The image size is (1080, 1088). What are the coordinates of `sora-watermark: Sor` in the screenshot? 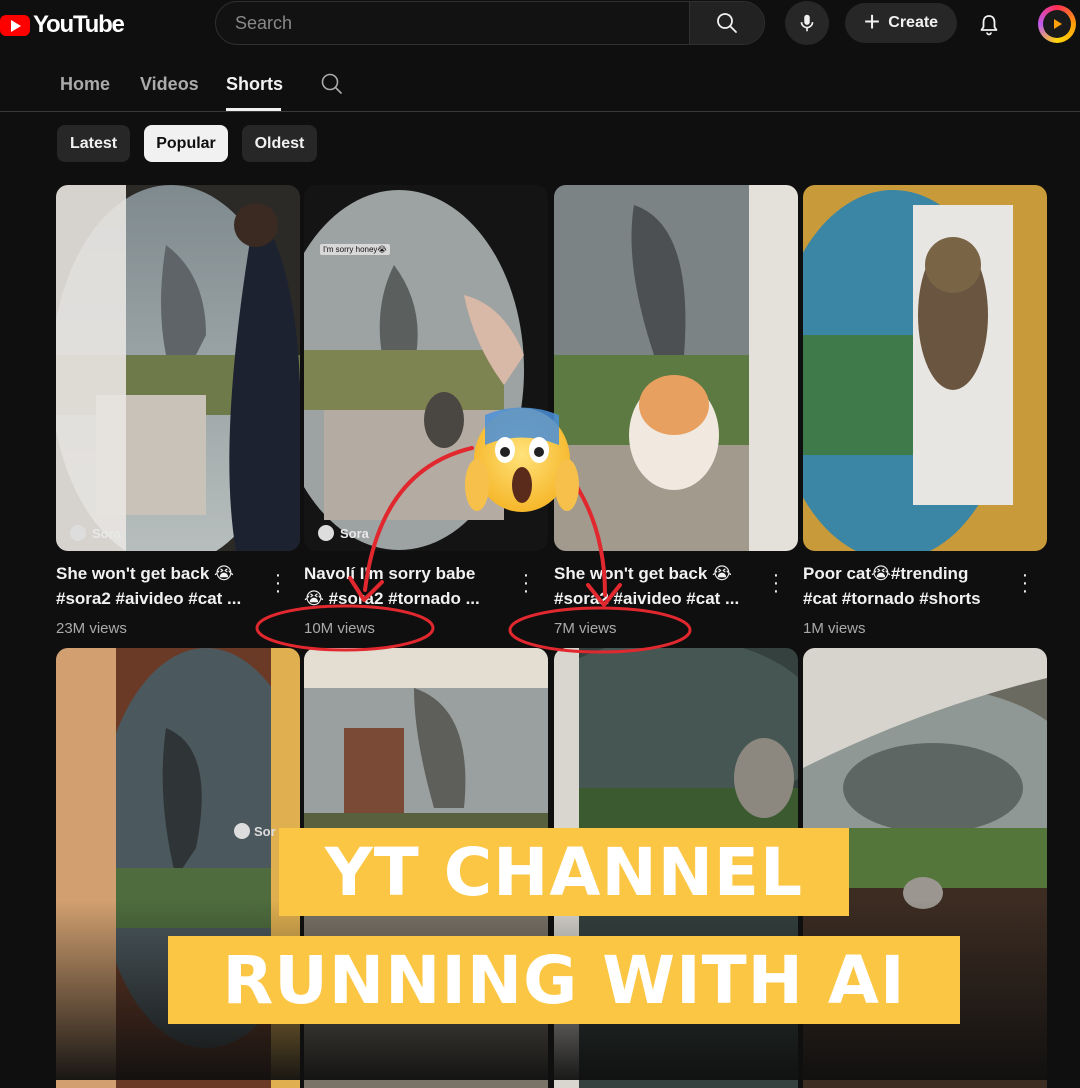 It's located at (255, 831).